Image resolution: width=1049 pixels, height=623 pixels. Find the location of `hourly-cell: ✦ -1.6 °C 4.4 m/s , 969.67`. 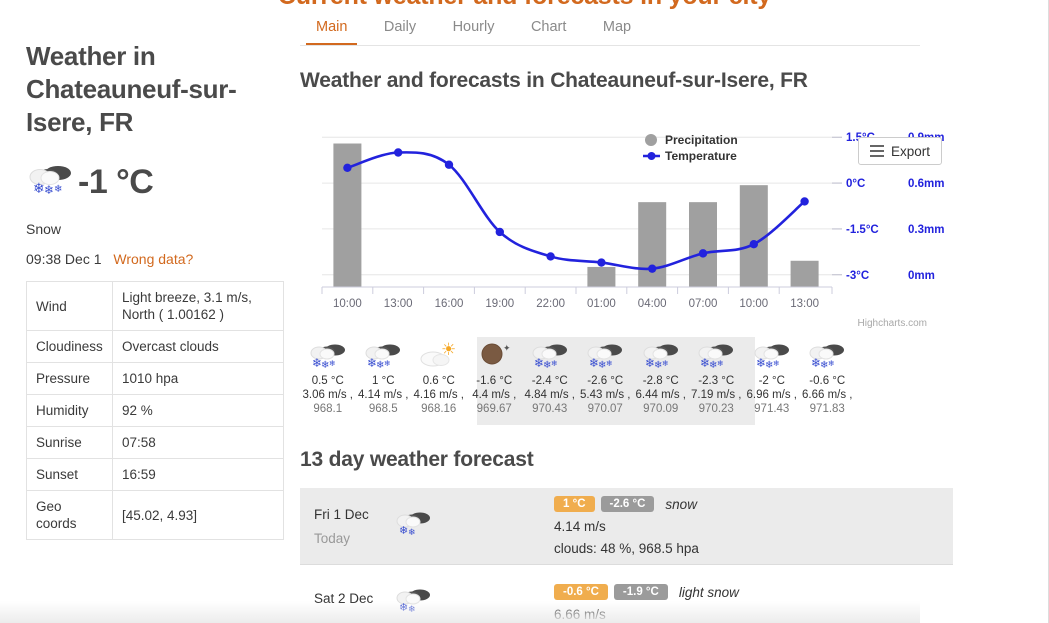

hourly-cell: ✦ -1.6 °C 4.4 m/s , 969.67 is located at coordinates (495, 376).